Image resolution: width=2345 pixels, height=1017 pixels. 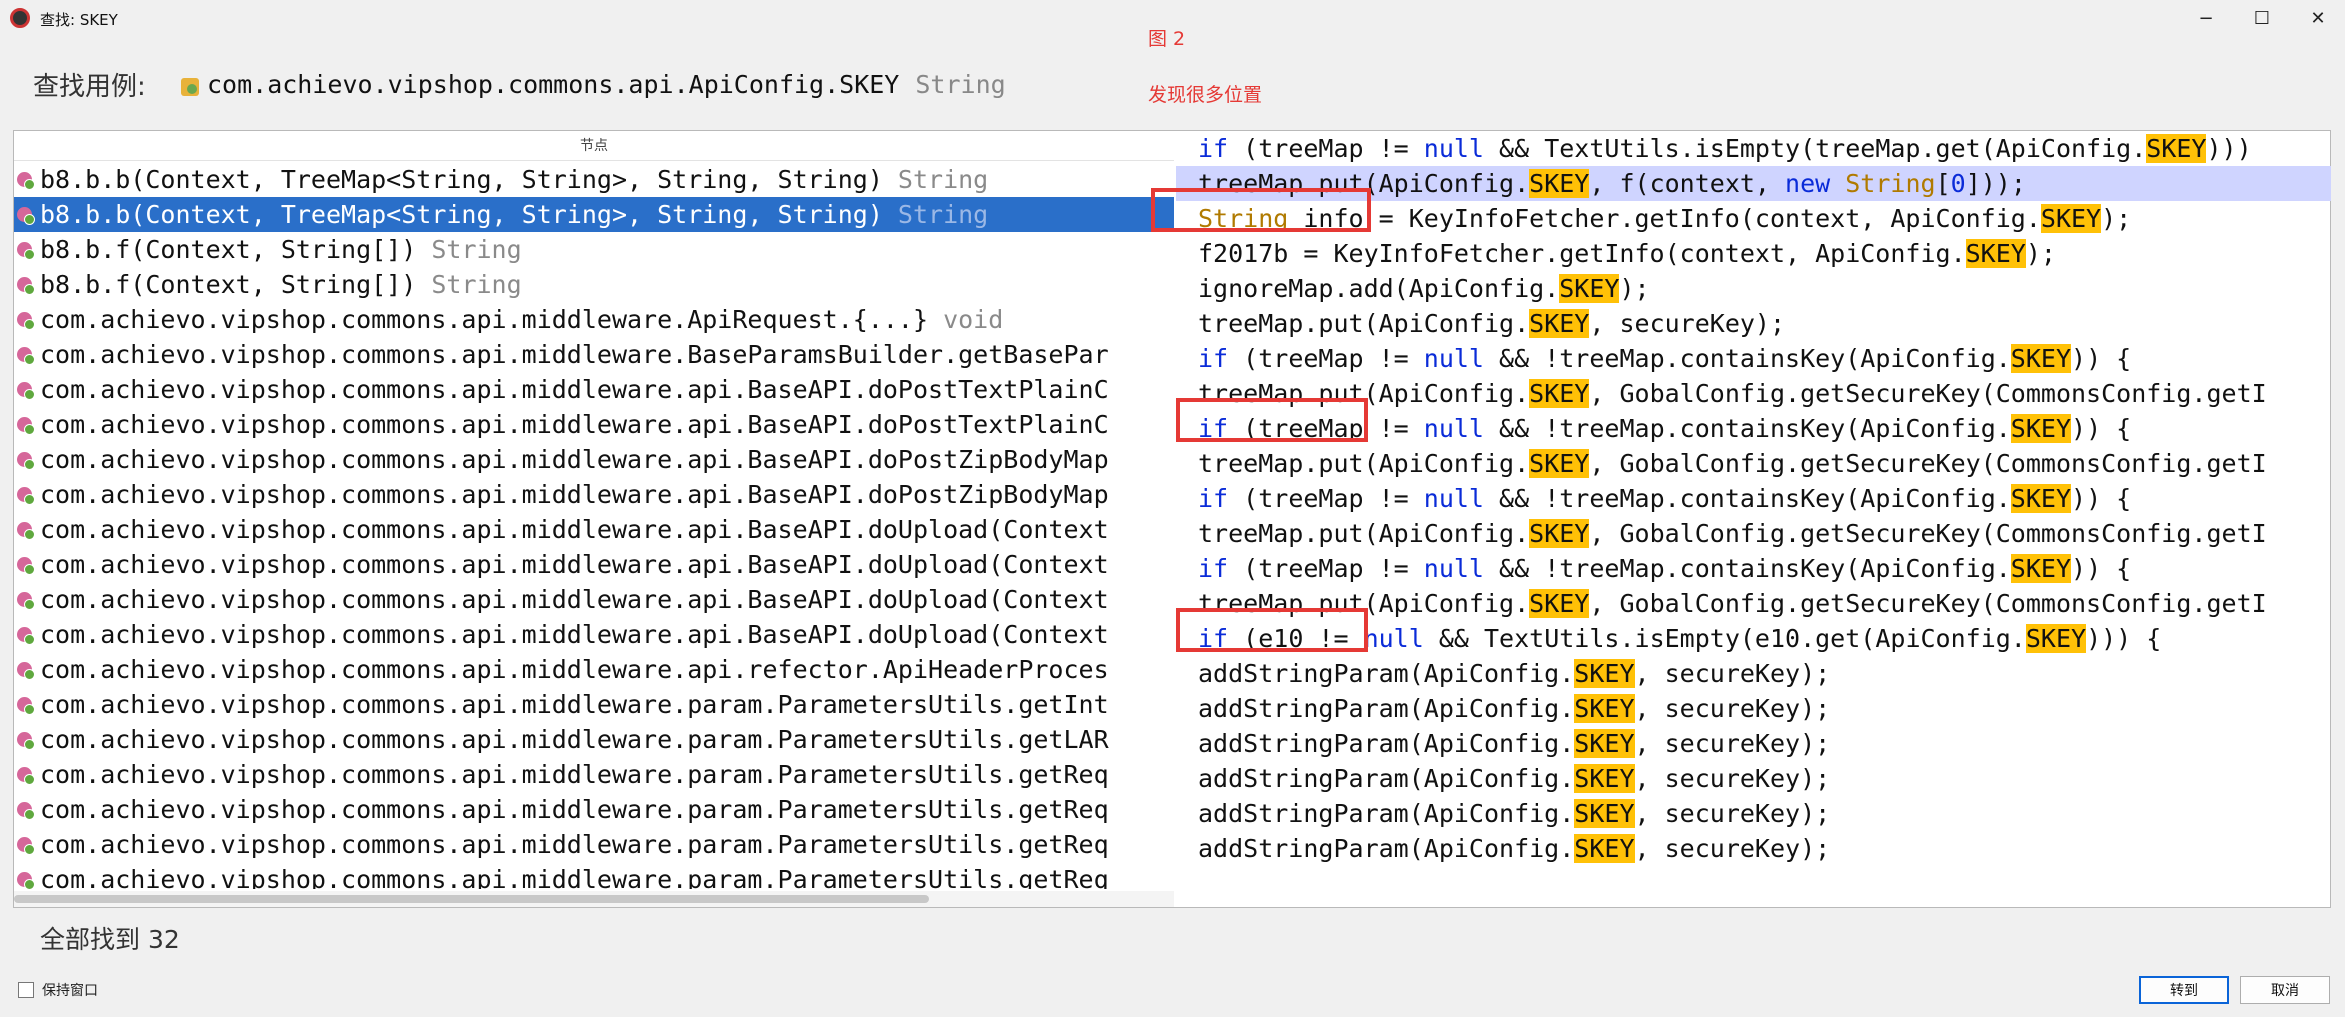 I want to click on note-annotation: 发现很多位置, so click(x=1205, y=95).